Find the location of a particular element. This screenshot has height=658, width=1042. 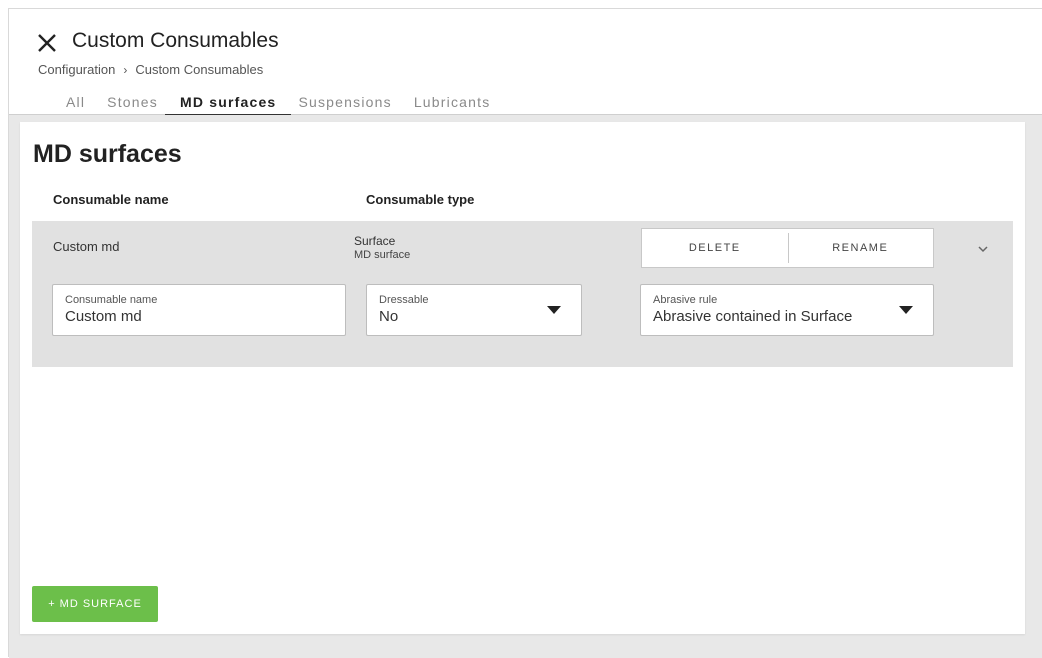

page-title: Custom Consumables is located at coordinates (175, 40).